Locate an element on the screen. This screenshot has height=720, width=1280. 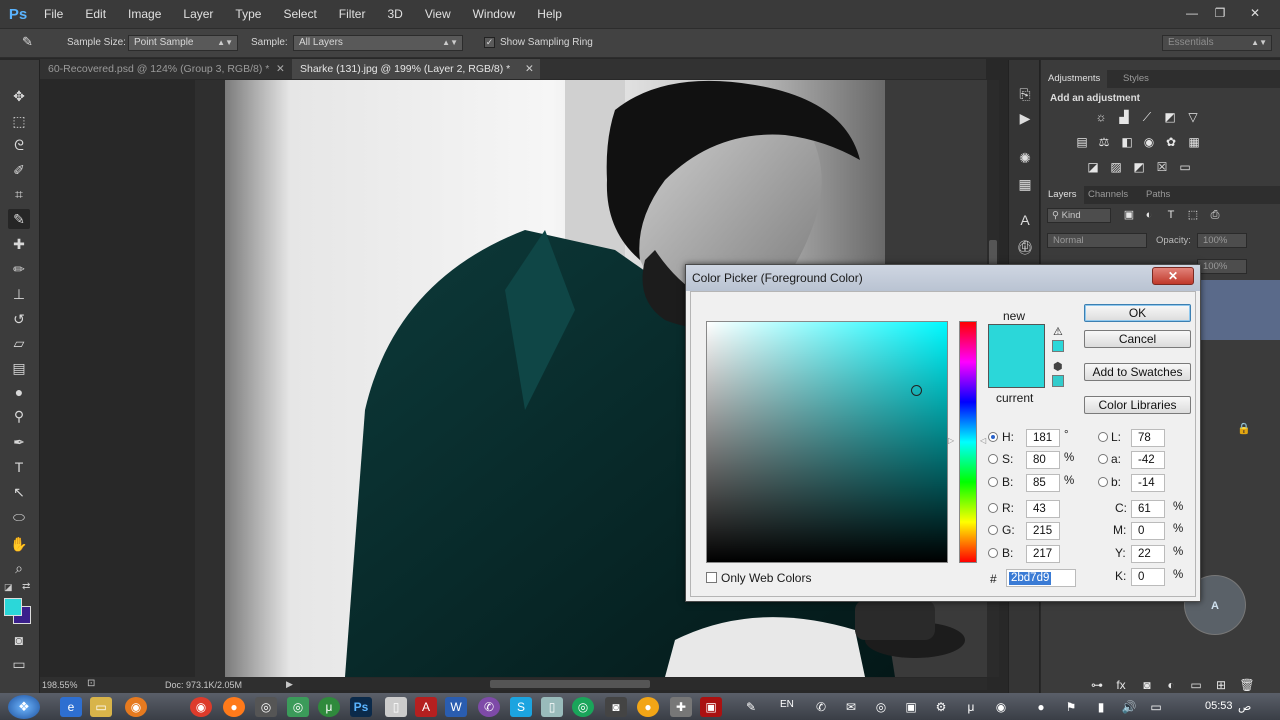
menu-edit: Edit is located at coordinates (95, 14).